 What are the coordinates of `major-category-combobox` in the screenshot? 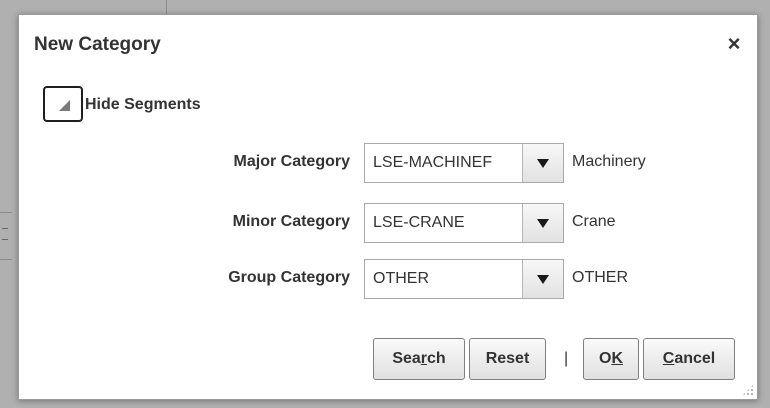 It's located at (464, 163).